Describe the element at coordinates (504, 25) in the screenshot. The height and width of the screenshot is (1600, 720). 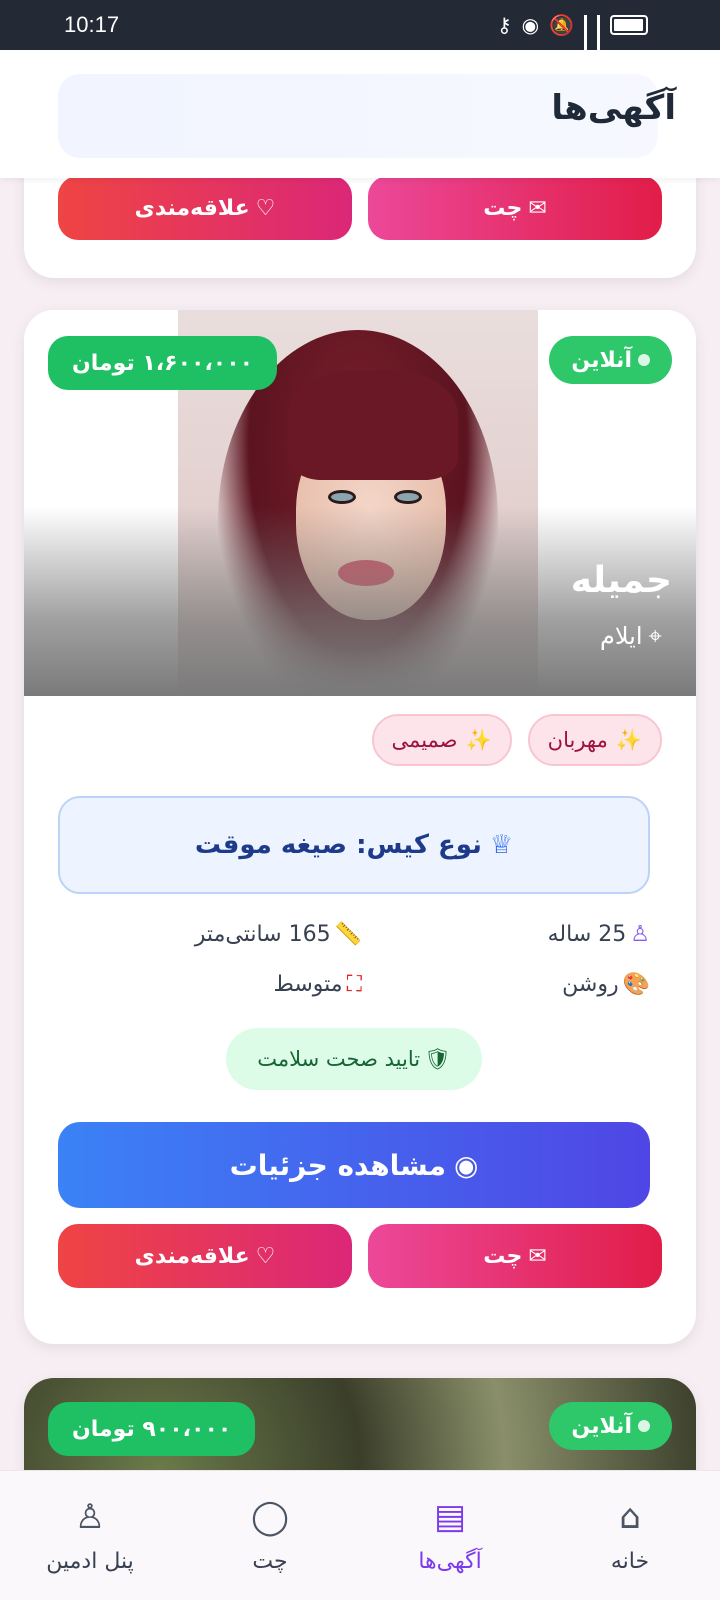
I see `key-icon: ⚷` at that location.